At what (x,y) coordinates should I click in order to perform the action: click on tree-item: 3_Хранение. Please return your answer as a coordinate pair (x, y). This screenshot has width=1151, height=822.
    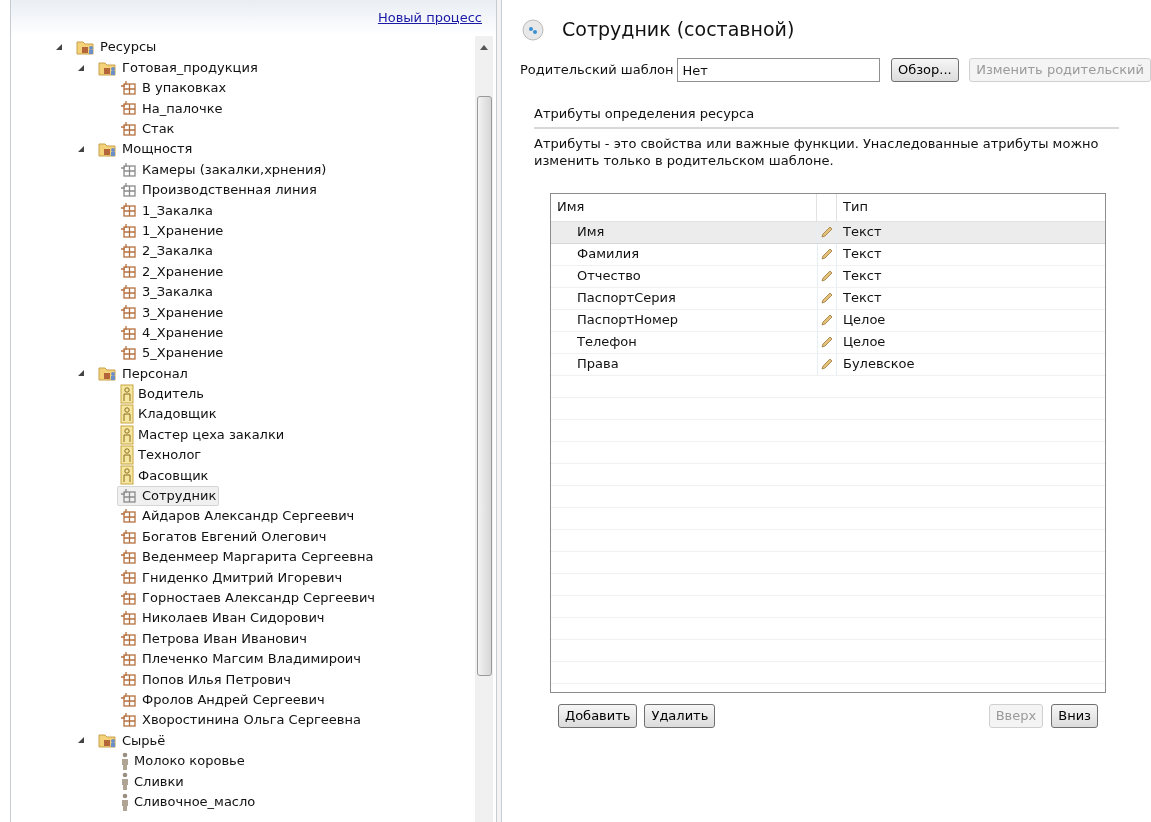
    Looking at the image, I should click on (172, 312).